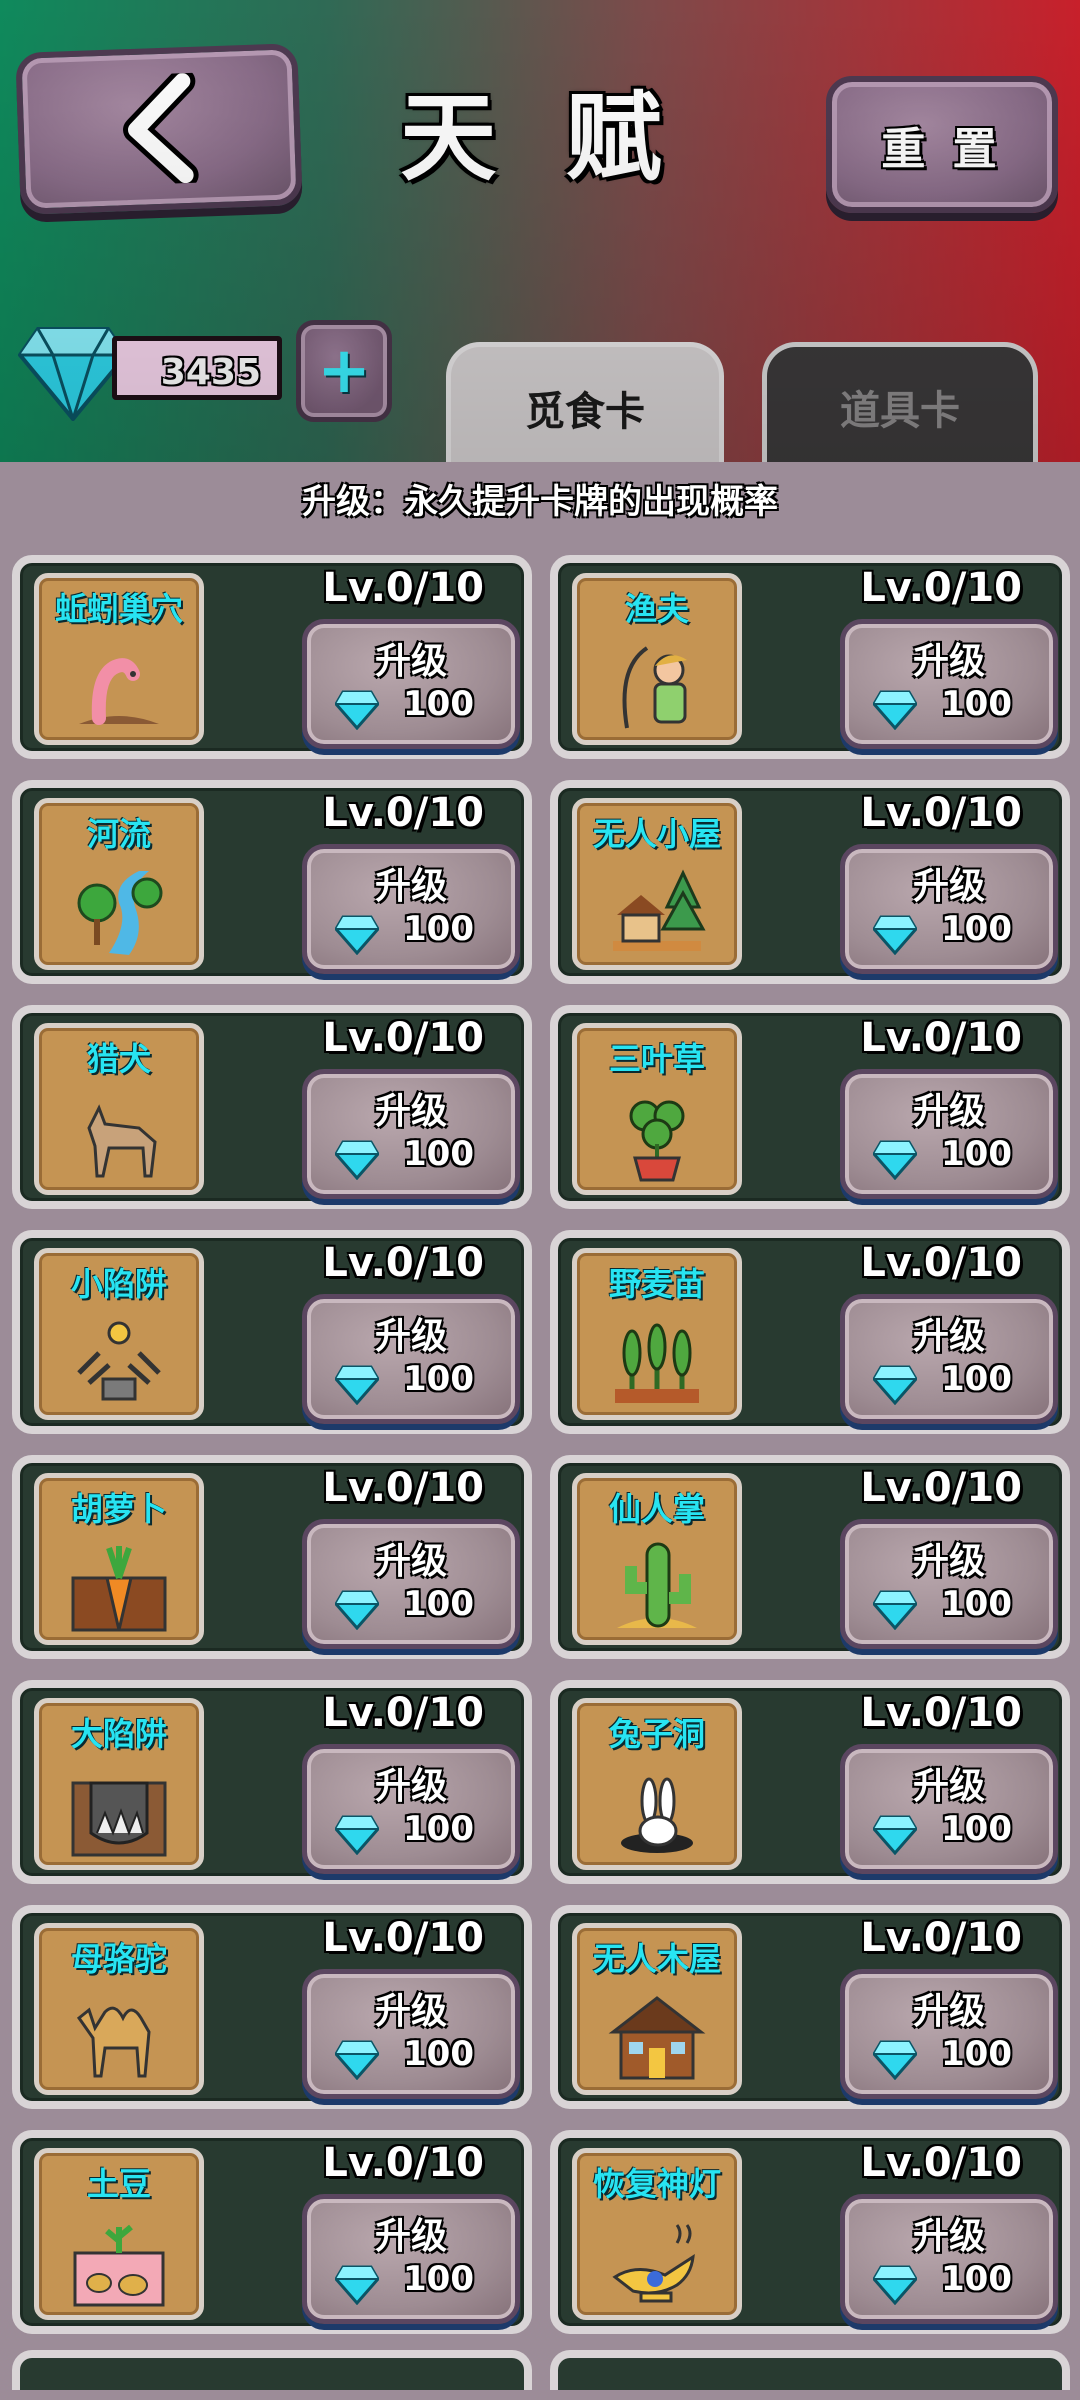 This screenshot has height=2400, width=1080. Describe the element at coordinates (119, 686) in the screenshot. I see `worm-icon` at that location.